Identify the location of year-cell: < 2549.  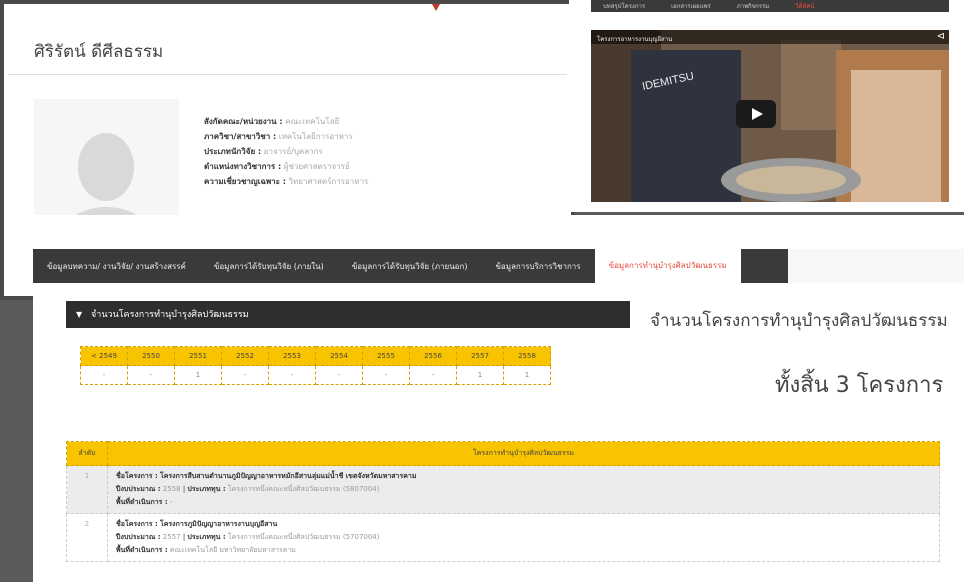
(104, 356).